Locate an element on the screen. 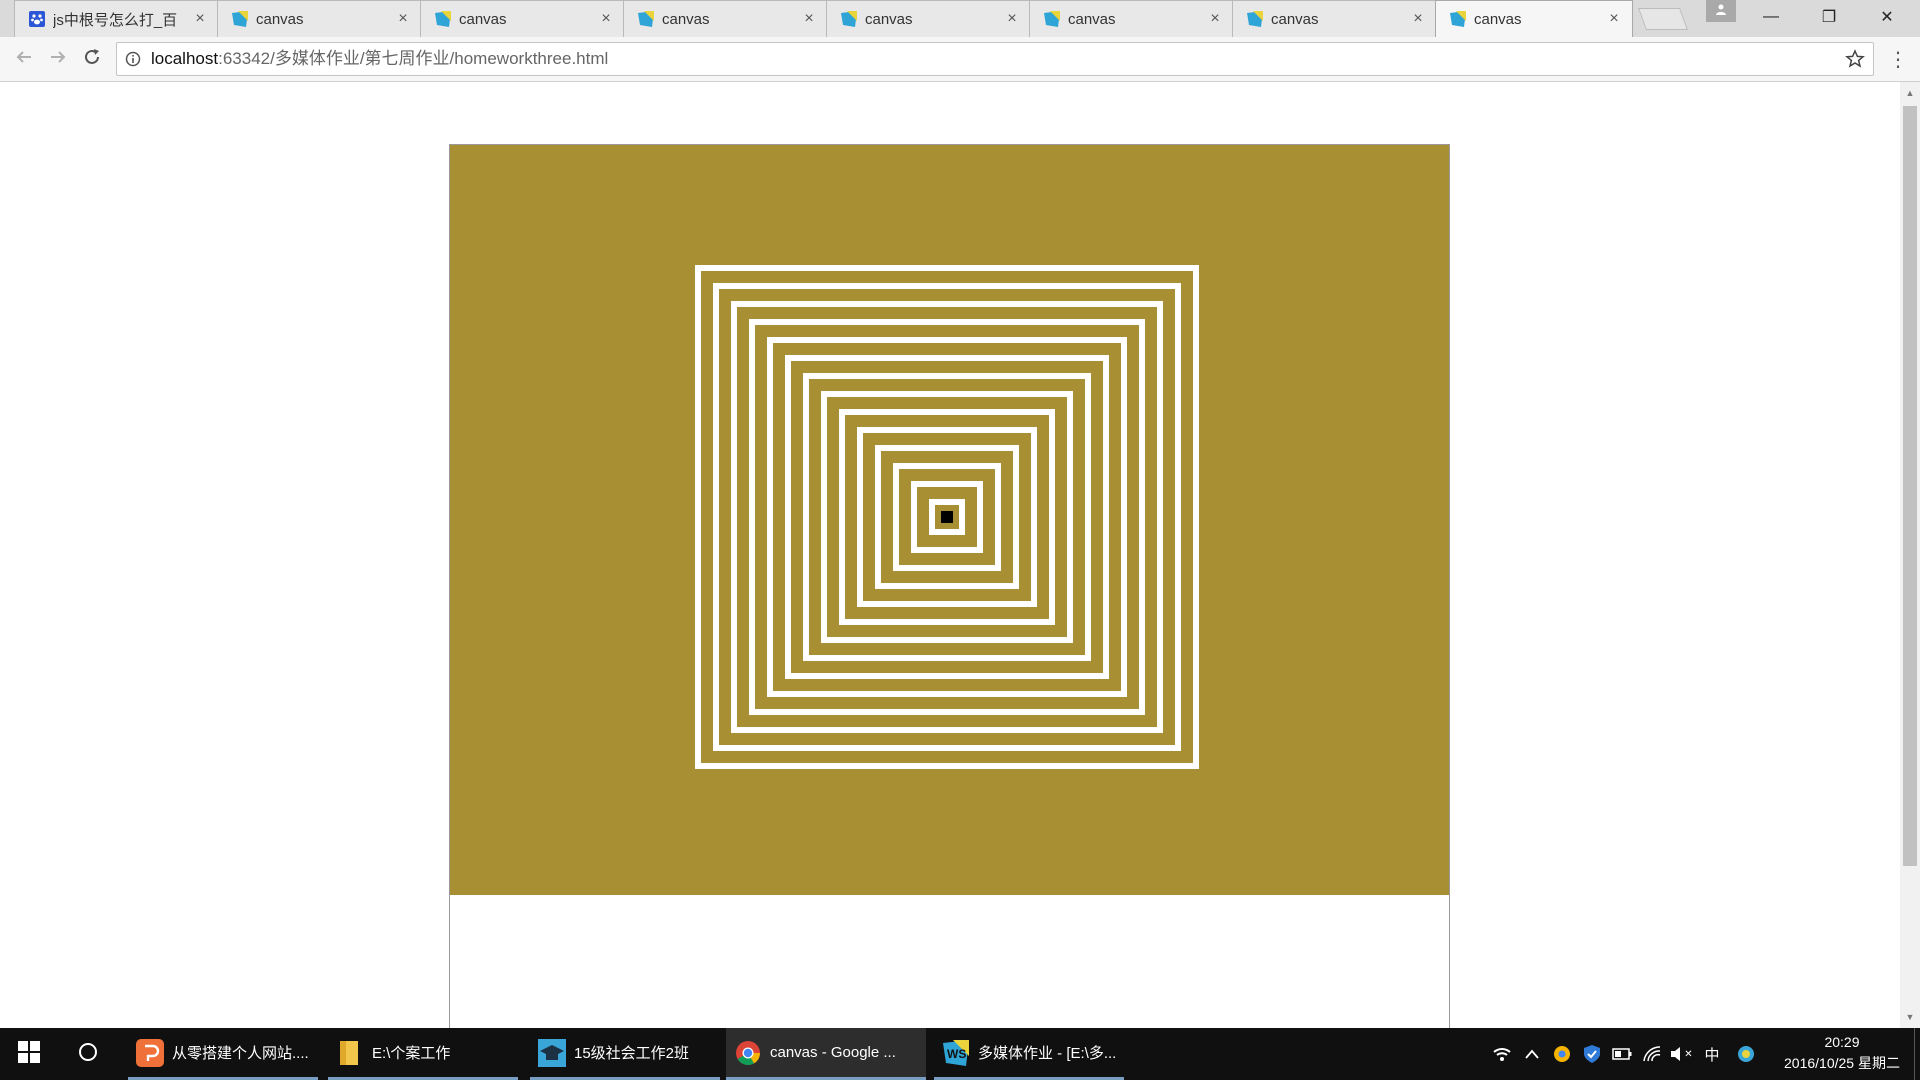  info-icon is located at coordinates (133, 59).